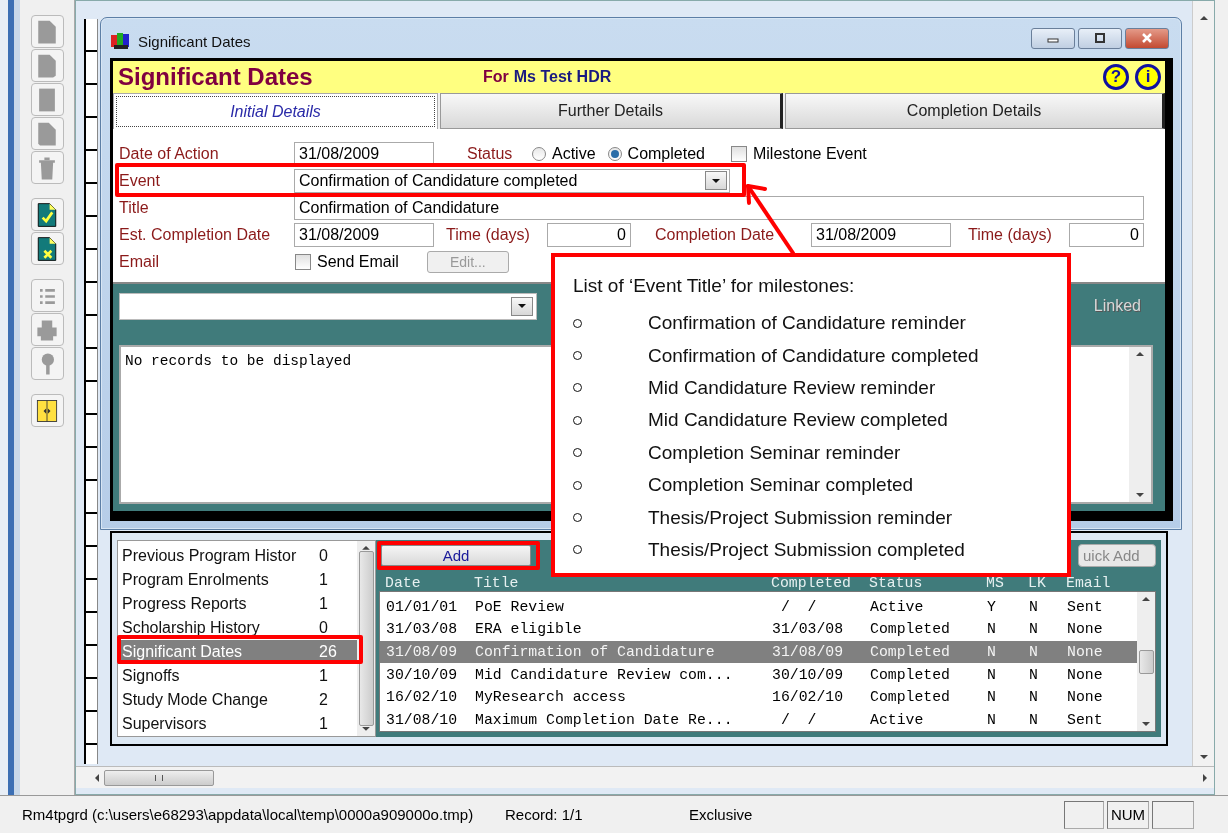 The width and height of the screenshot is (1228, 833). I want to click on list-item: Signoffs 1, so click(237, 676).